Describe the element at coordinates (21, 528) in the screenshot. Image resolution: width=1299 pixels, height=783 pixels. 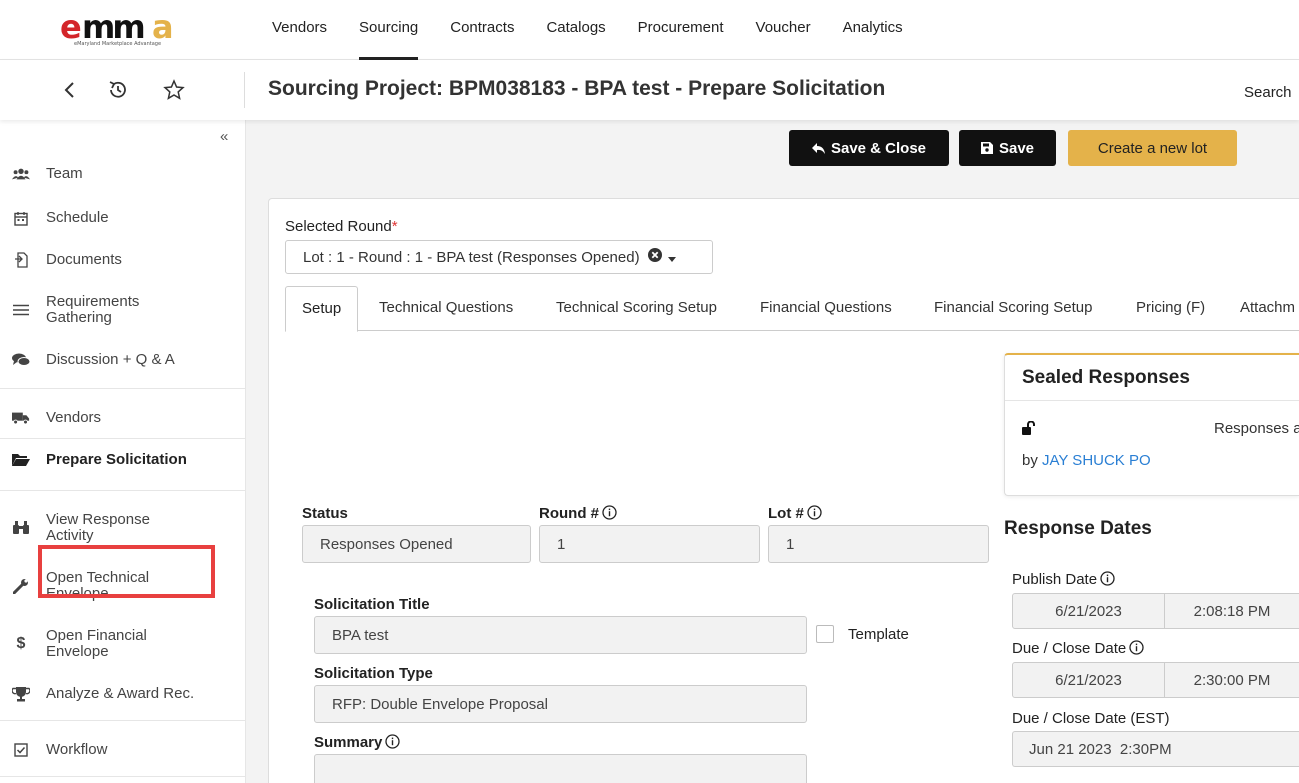
I see `binoculars-icon` at that location.